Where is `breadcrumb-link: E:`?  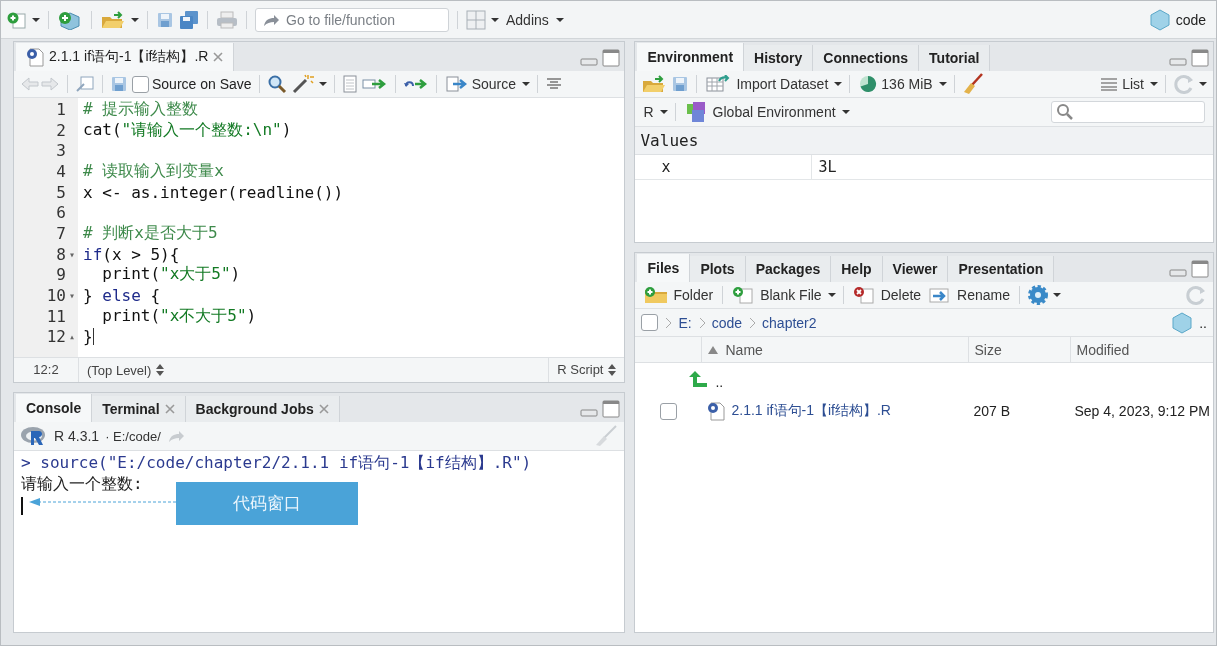 breadcrumb-link: E: is located at coordinates (685, 322).